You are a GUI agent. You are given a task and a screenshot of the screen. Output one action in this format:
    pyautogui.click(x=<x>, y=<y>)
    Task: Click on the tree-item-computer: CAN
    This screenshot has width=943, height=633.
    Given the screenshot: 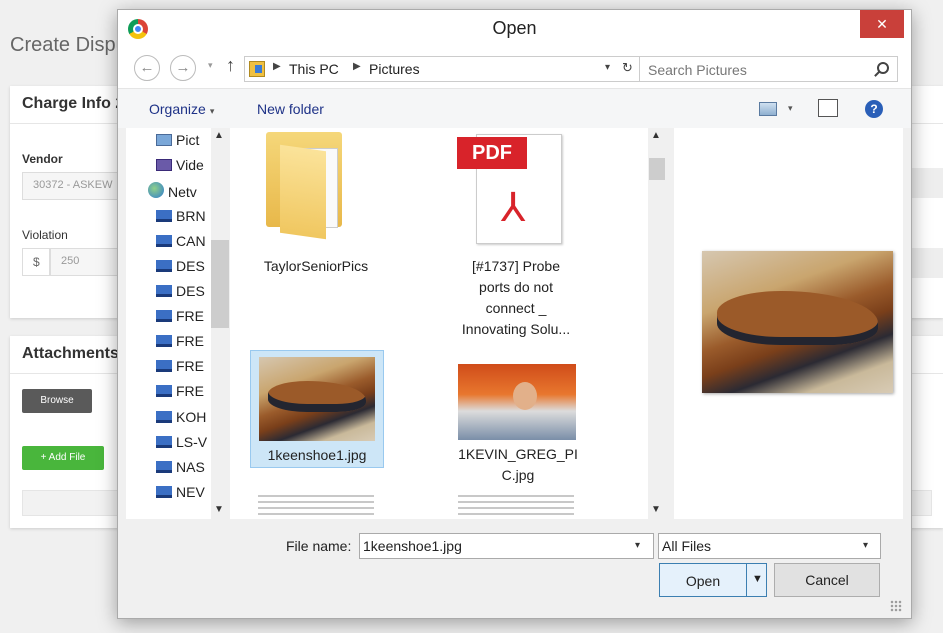 What is the action you would take?
    pyautogui.click(x=181, y=244)
    